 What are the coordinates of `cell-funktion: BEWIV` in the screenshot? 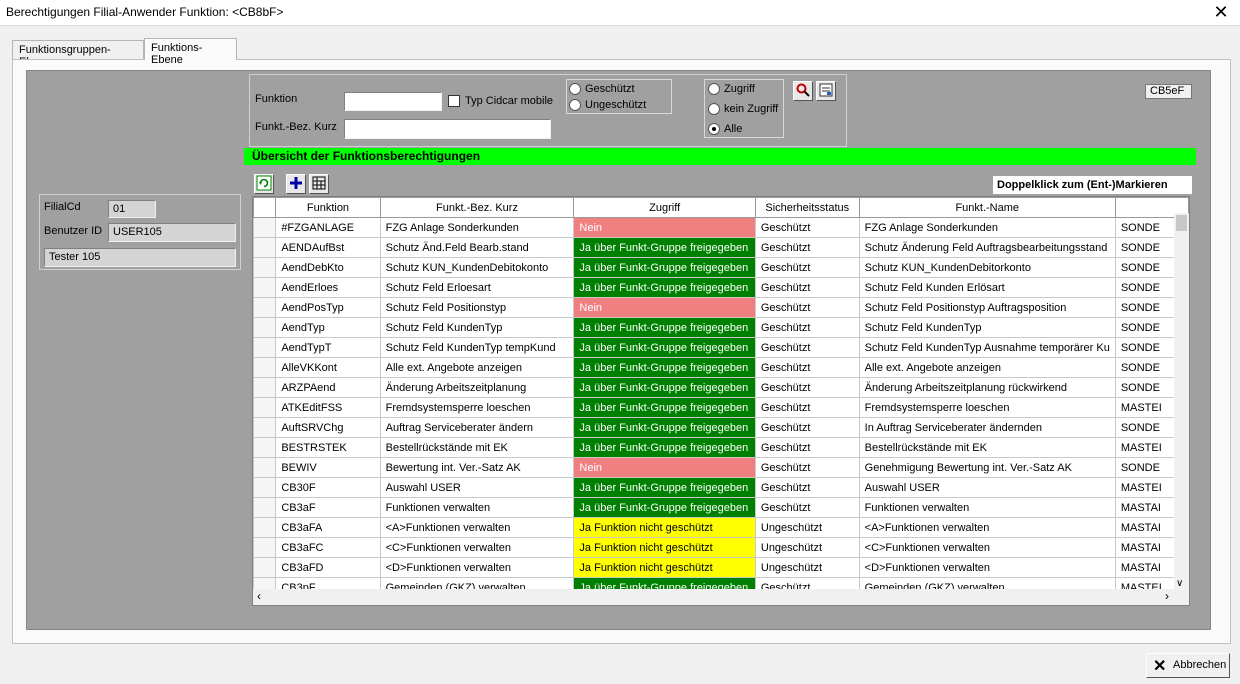 It's located at (328, 467).